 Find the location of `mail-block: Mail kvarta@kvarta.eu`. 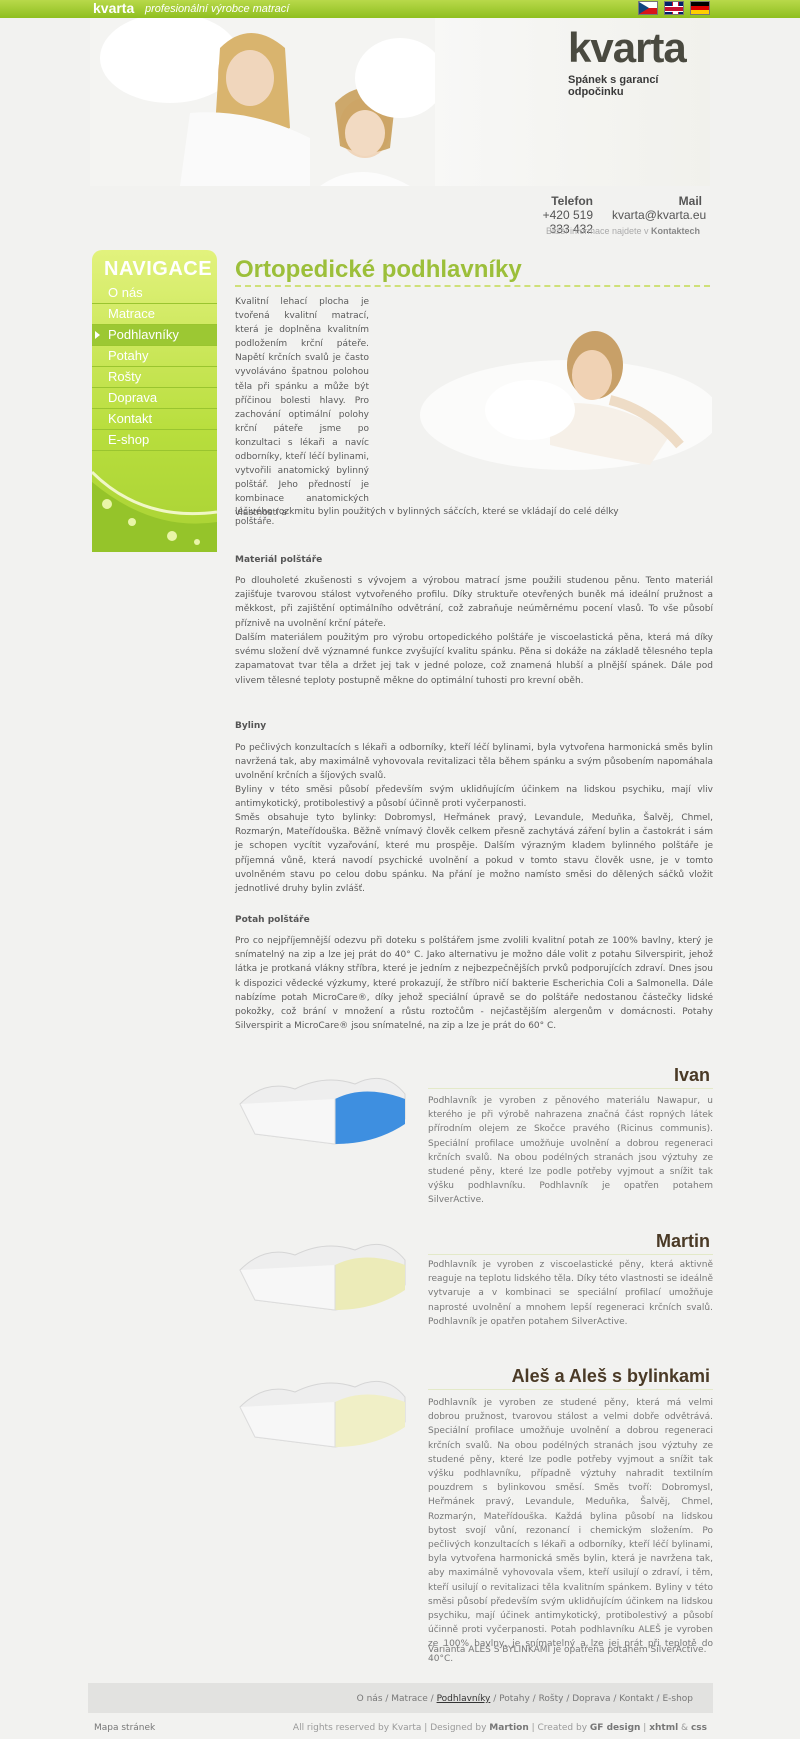

mail-block: Mail kvarta@kvarta.eu is located at coordinates (659, 208).